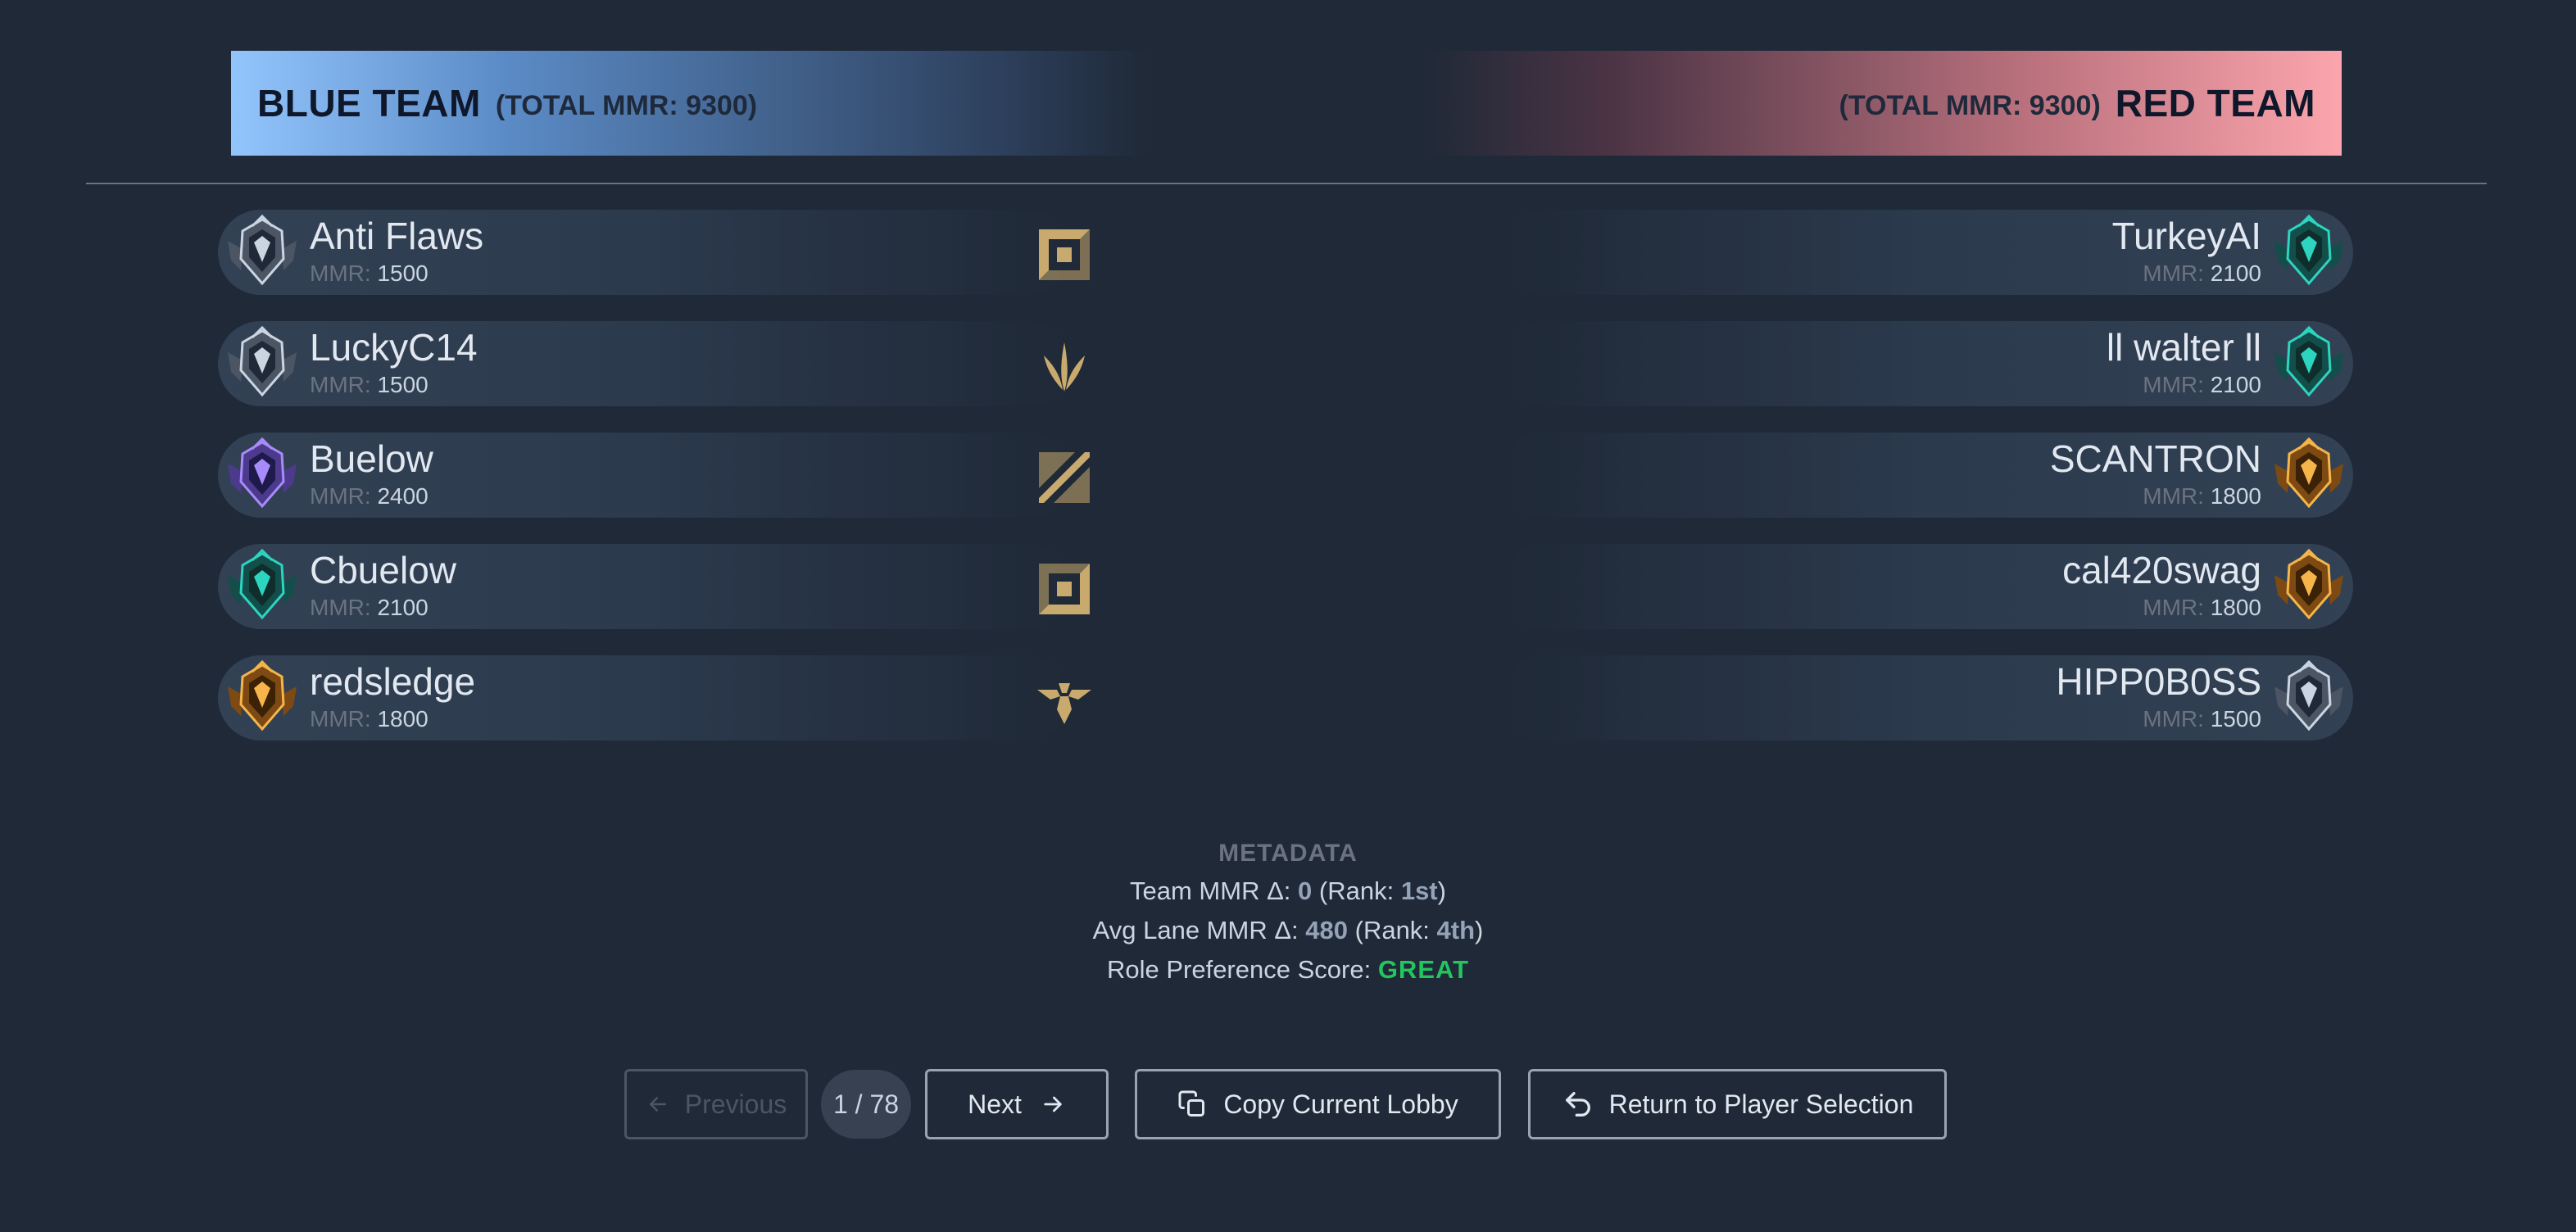  I want to click on red-player-info: ll walter ll MMR: 2100, so click(2184, 362).